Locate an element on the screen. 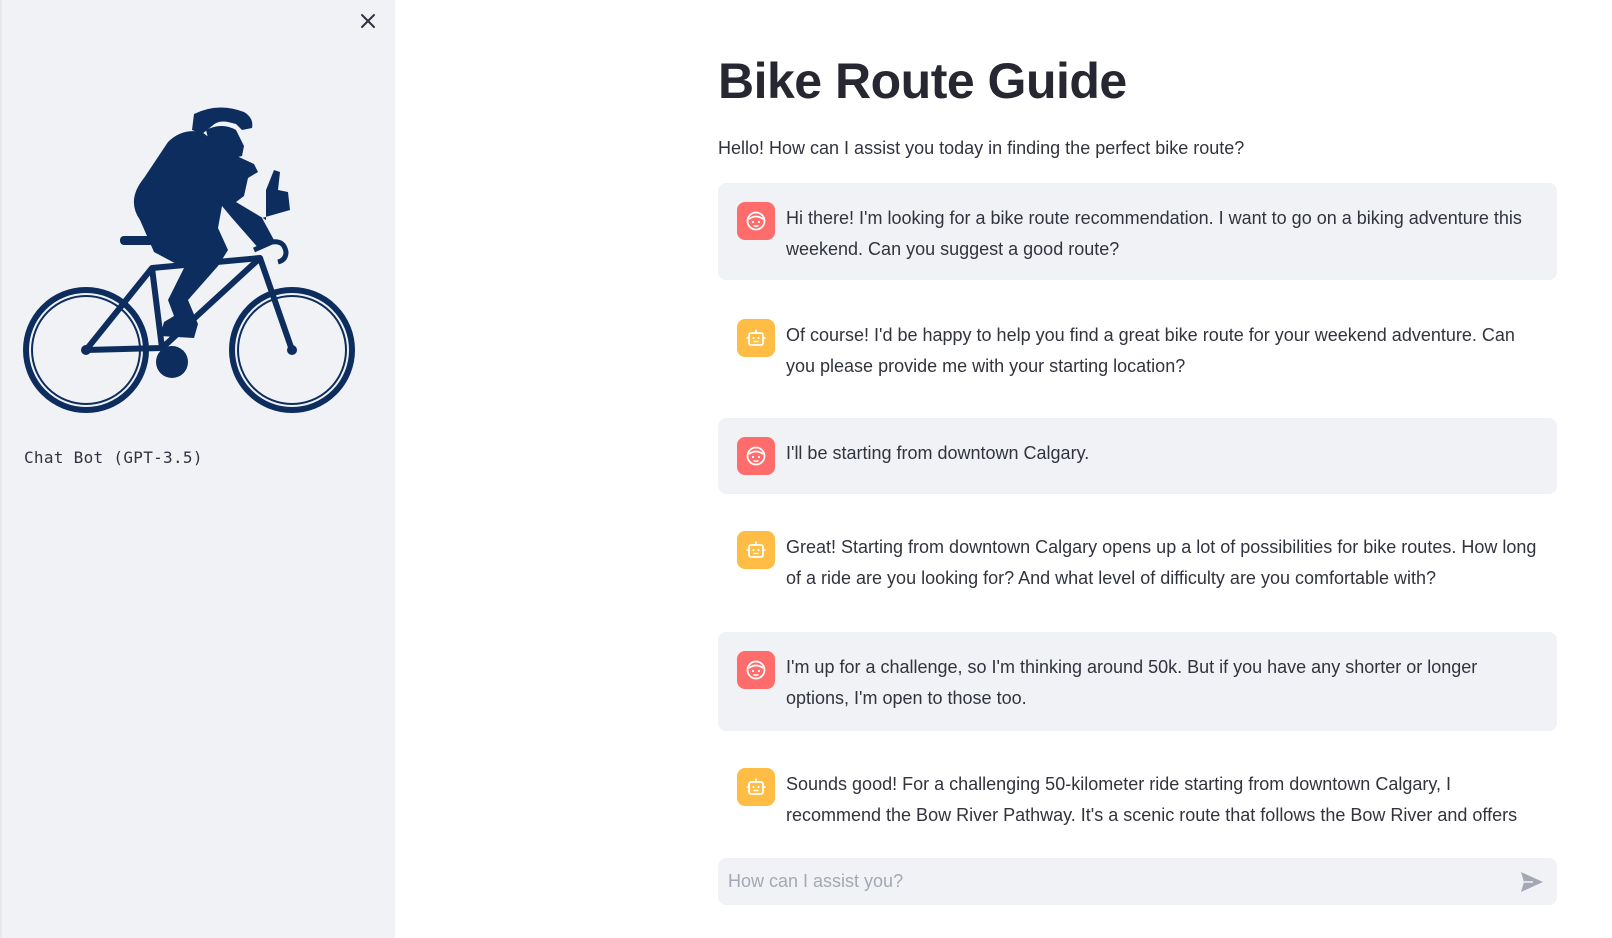 This screenshot has height=938, width=1612. close-icon is located at coordinates (368, 21).